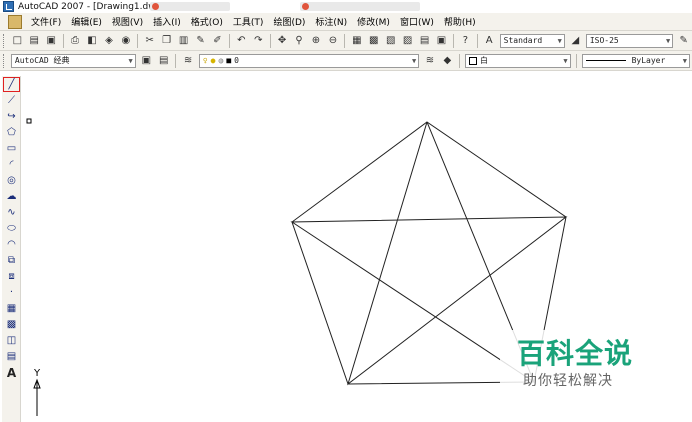 Image resolution: width=692 pixels, height=422 pixels. What do you see at coordinates (167, 21) in the screenshot?
I see `menu-insert: 插入(I)` at bounding box center [167, 21].